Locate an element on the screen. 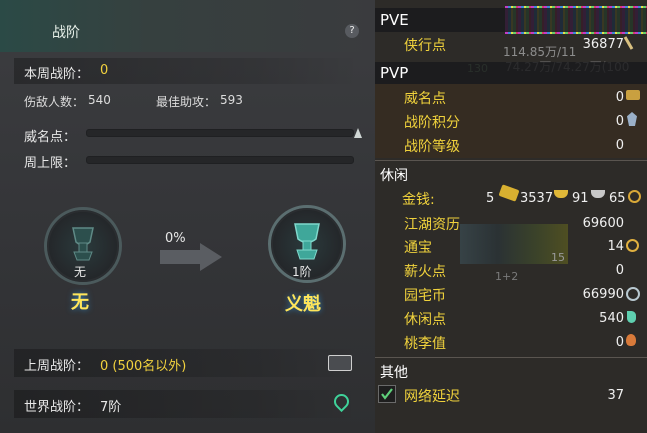 The image size is (647, 433). leaf-icon is located at coordinates (631, 317).